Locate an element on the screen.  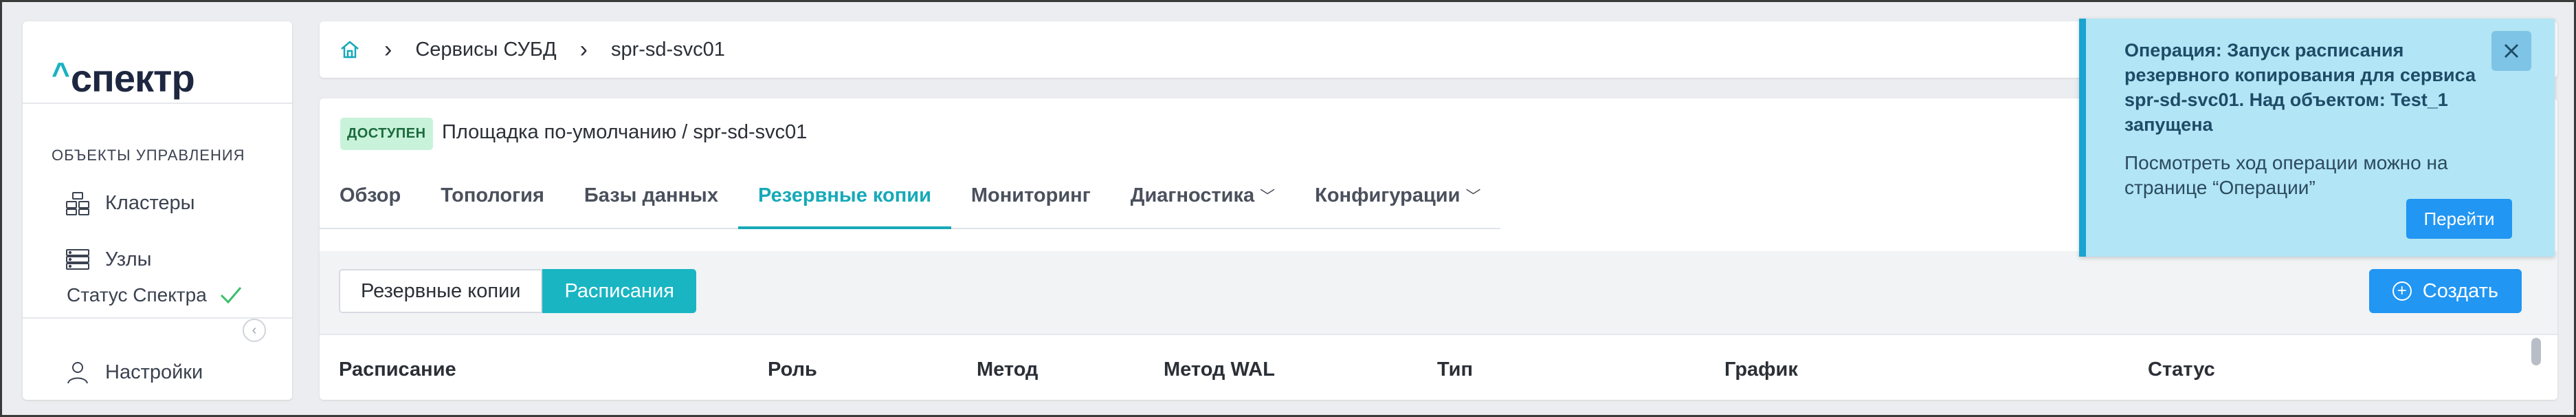
toast-close-button is located at coordinates (2511, 51).